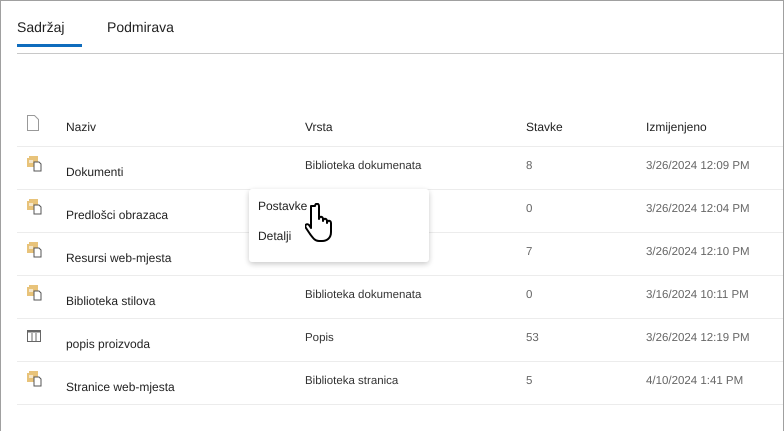  I want to click on table-cell-text: 3/26/2024 12:09 PM, so click(698, 167).